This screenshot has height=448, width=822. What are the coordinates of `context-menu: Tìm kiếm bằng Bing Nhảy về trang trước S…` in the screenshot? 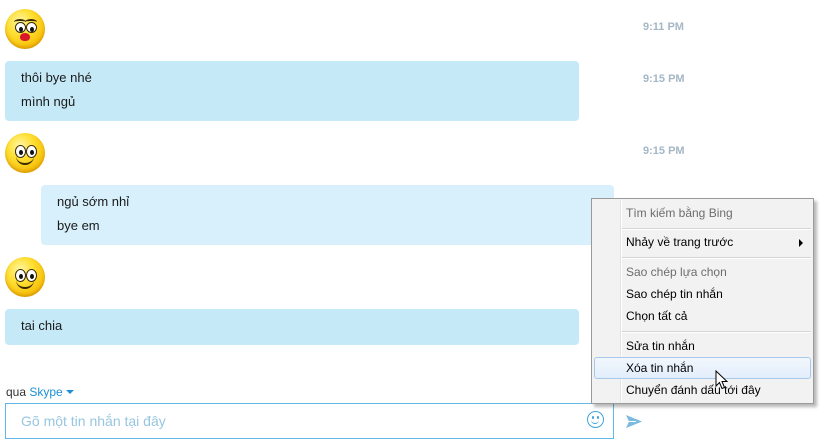 It's located at (702, 301).